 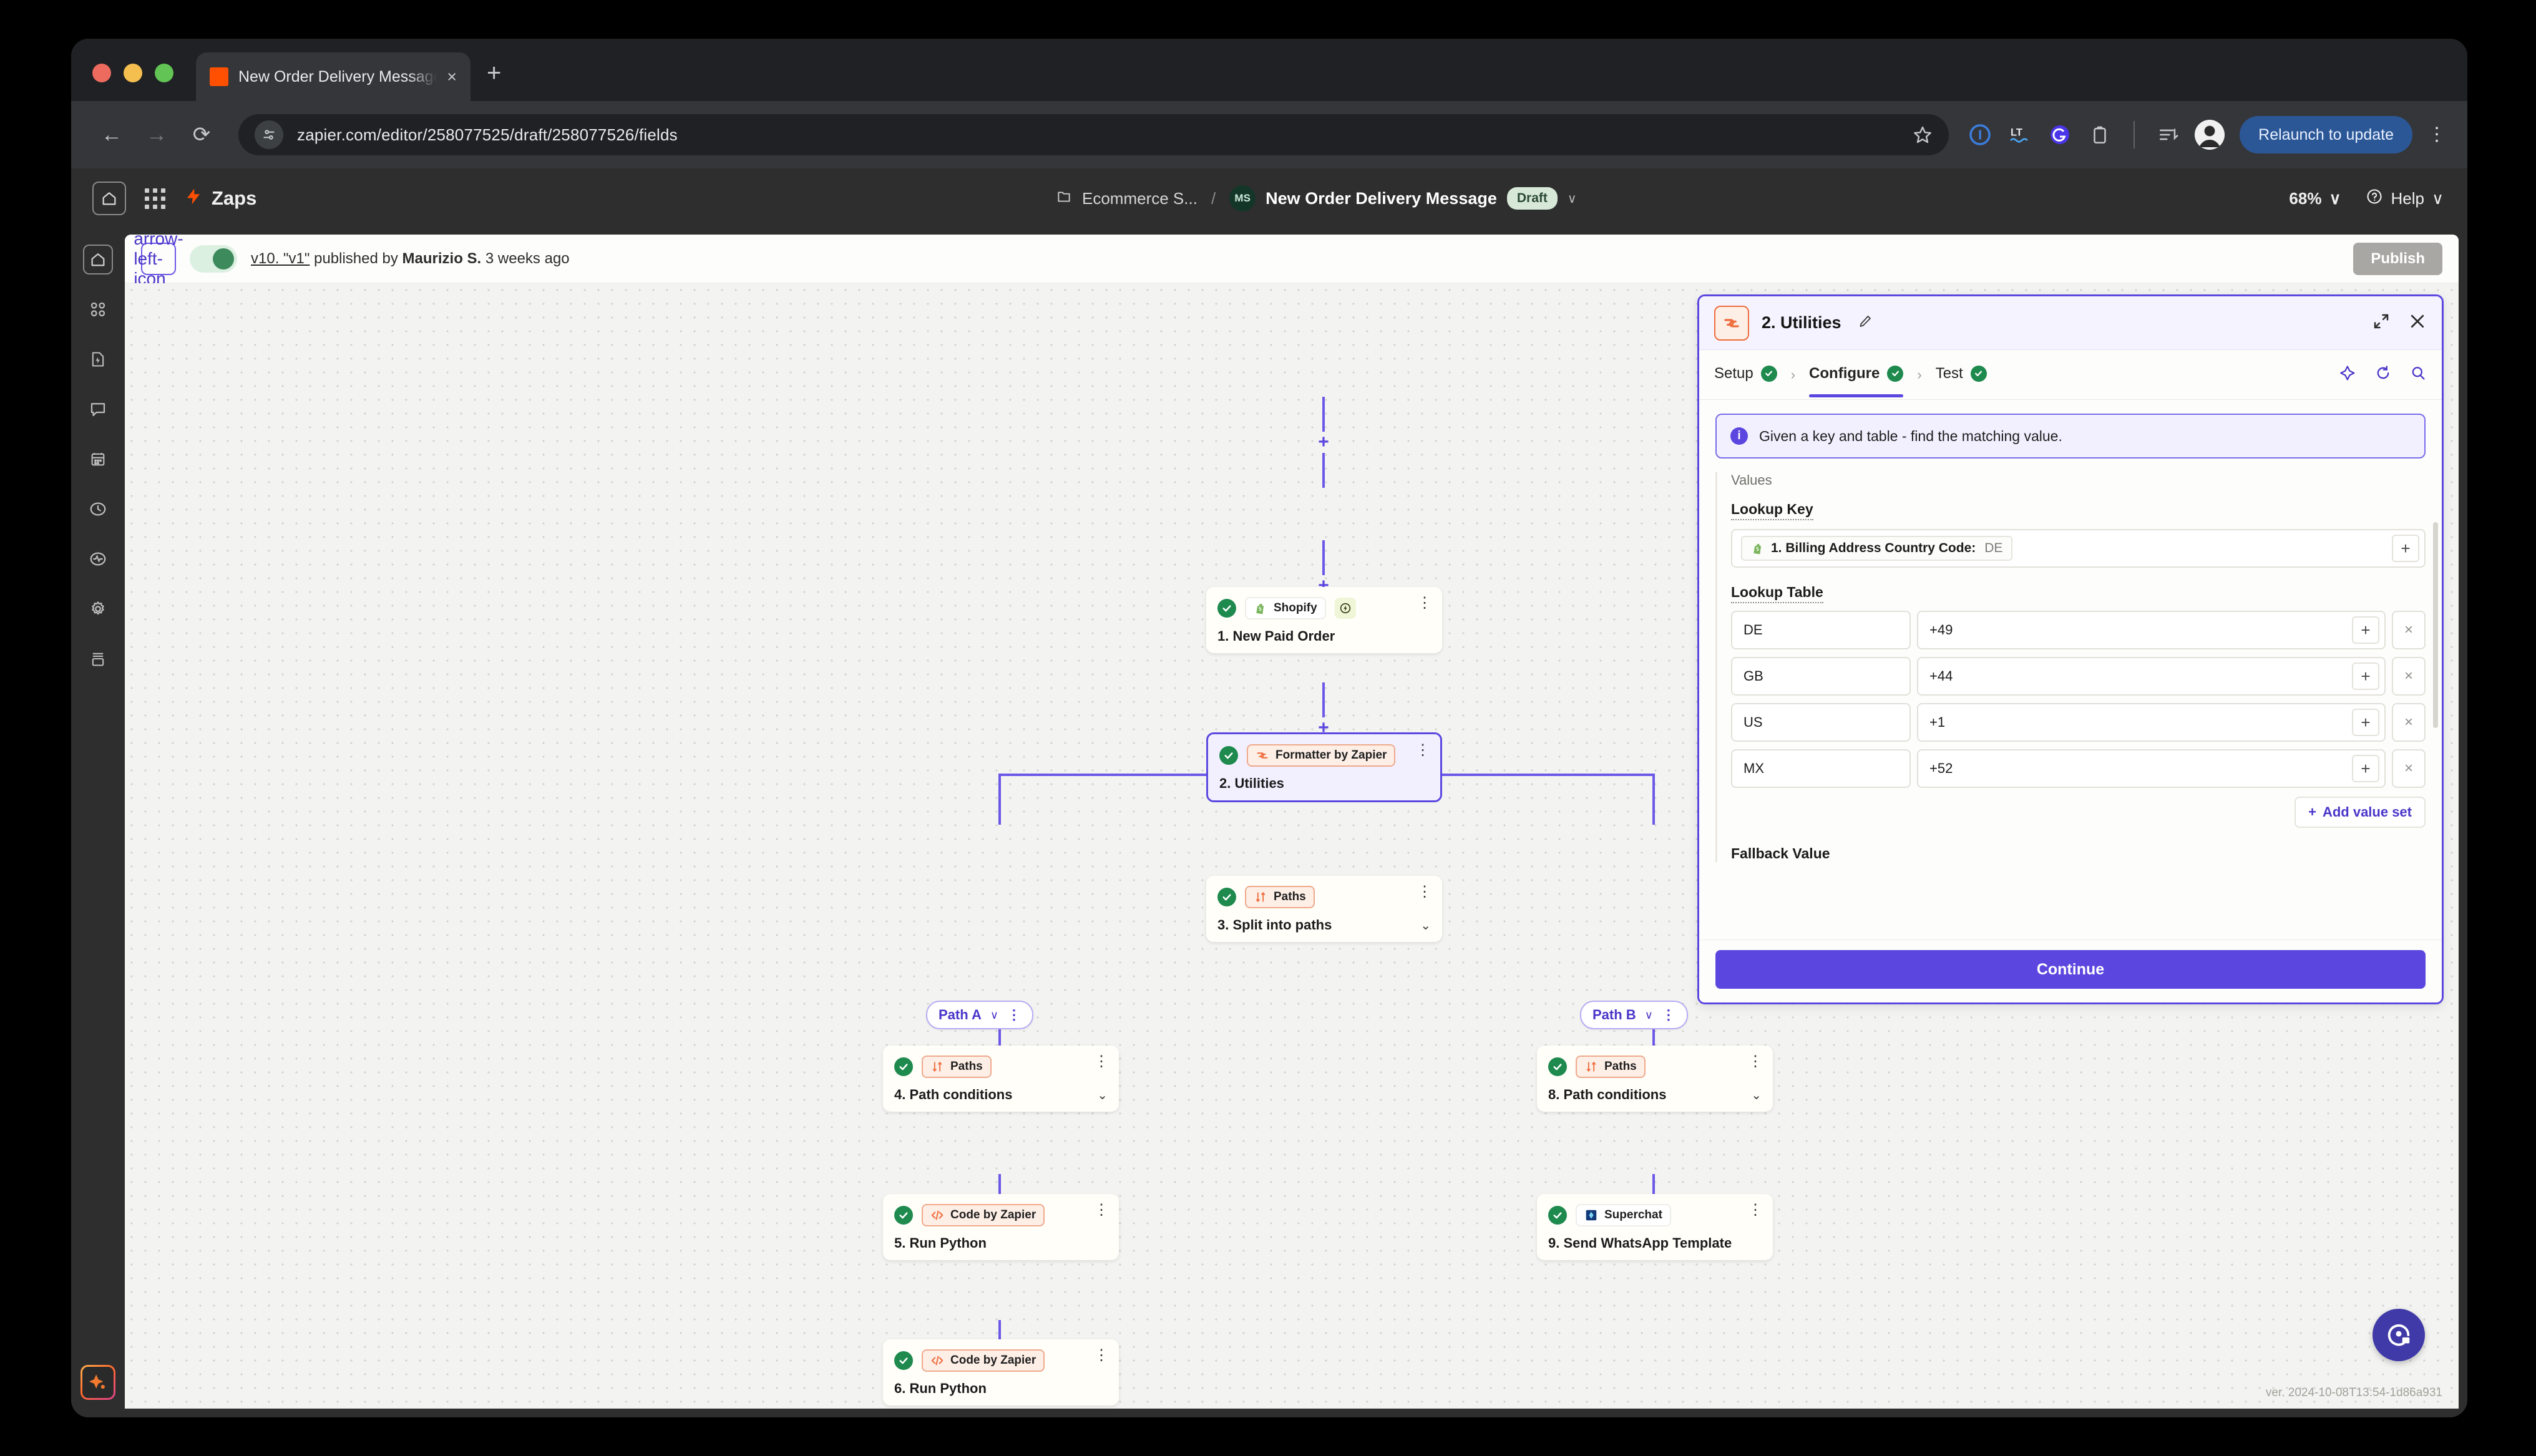 I want to click on back-to-zaps-button: arrow-left-icon, so click(x=158, y=261).